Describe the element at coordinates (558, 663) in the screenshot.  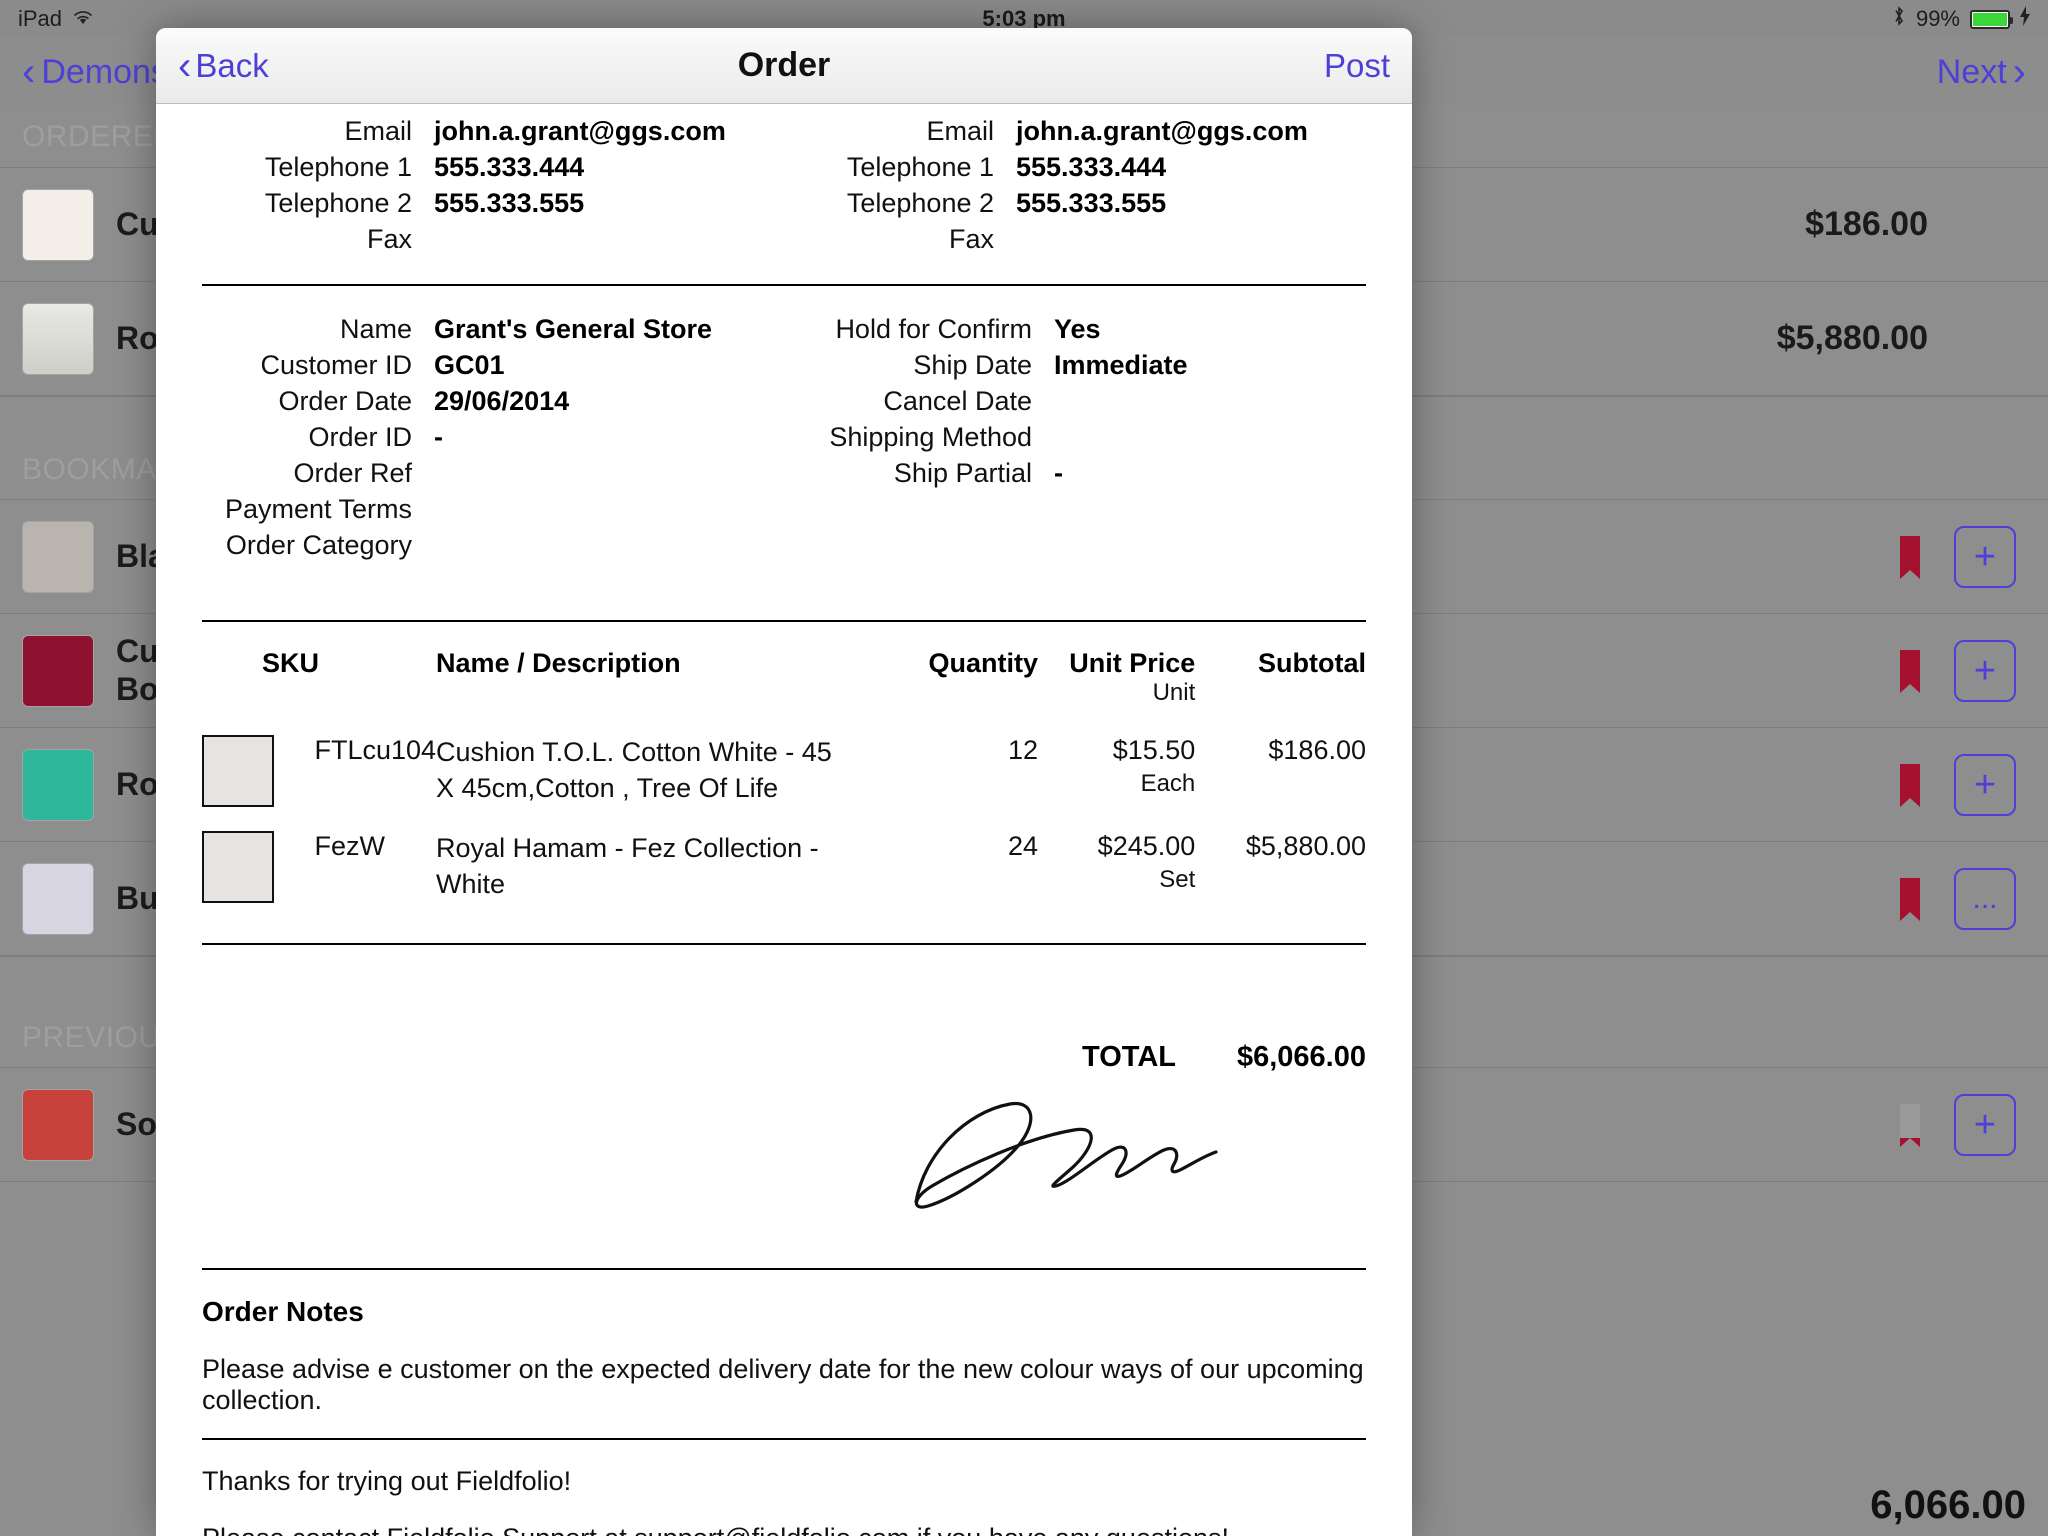
I see `column-header-name: Name / Description` at that location.